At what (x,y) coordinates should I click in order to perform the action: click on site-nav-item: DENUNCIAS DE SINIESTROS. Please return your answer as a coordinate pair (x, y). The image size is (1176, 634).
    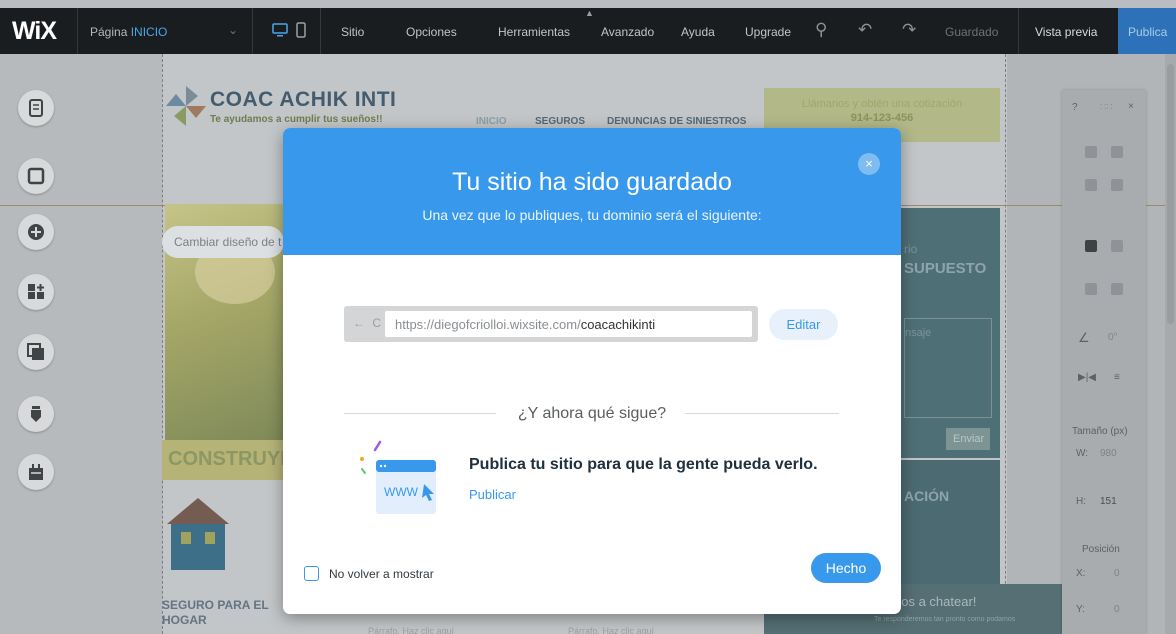
    Looking at the image, I should click on (677, 121).